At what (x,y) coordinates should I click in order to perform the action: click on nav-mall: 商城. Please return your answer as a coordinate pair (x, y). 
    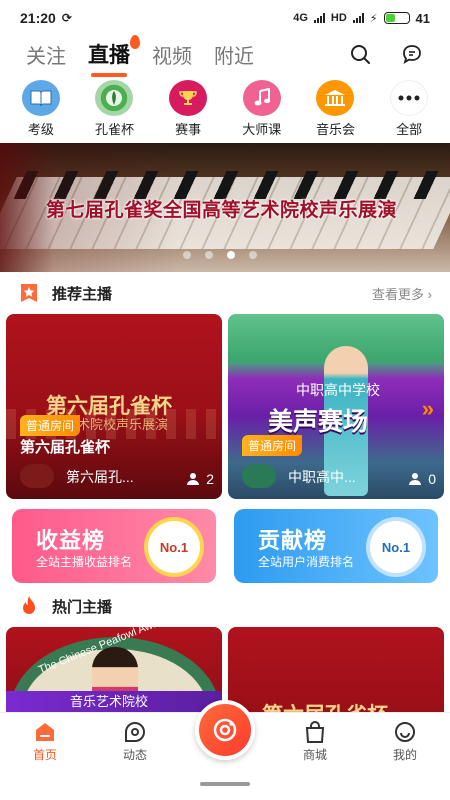
    Looking at the image, I should click on (315, 741).